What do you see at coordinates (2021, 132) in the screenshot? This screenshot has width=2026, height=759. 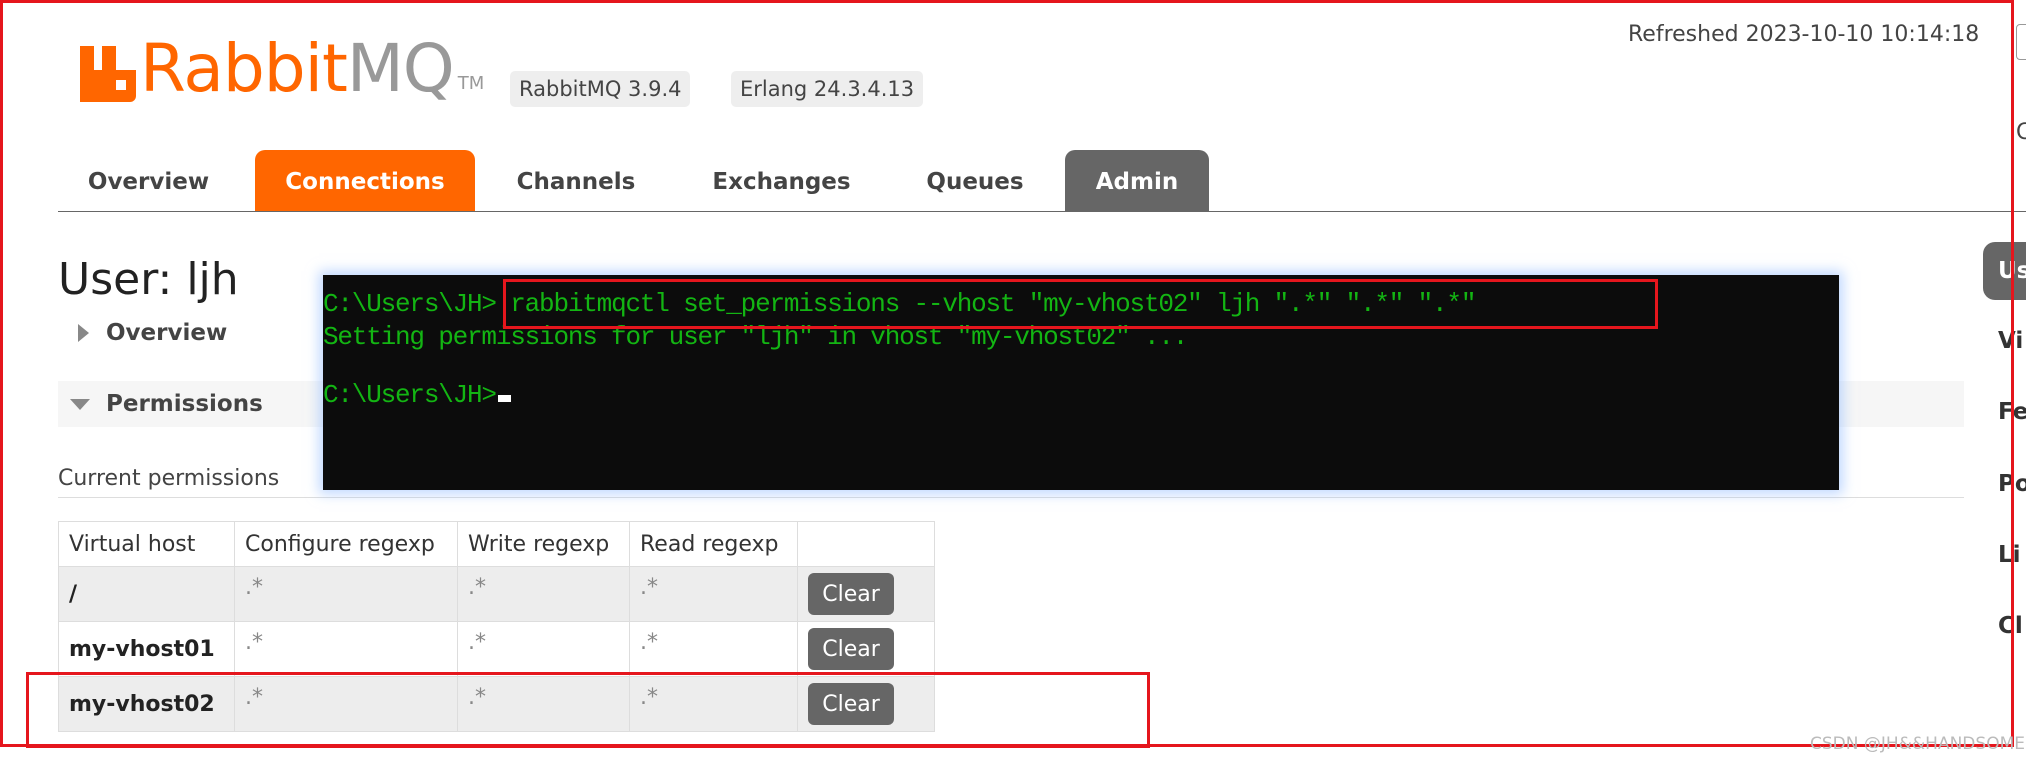 I see `cluster-label: C` at bounding box center [2021, 132].